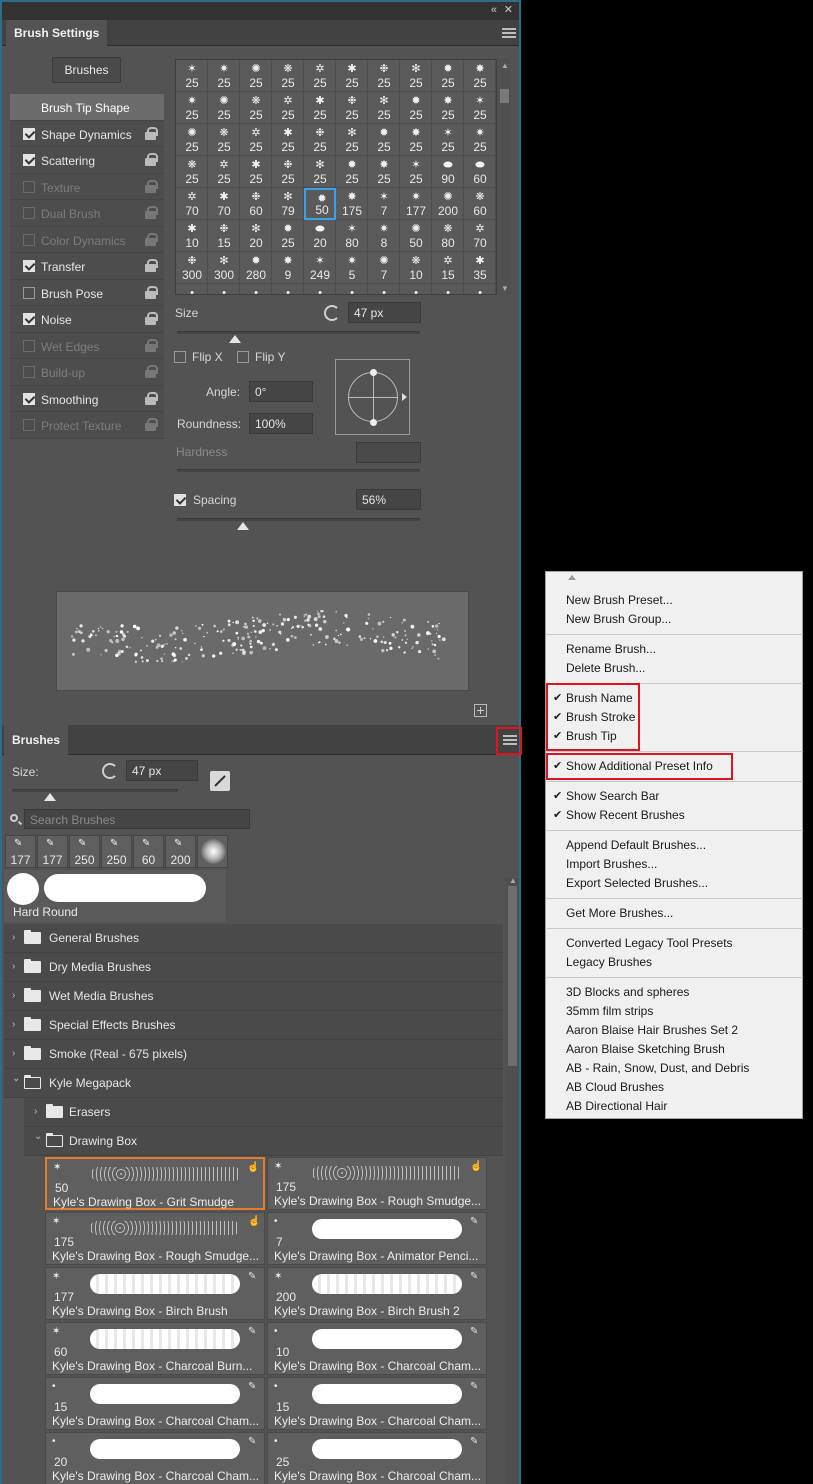 Image resolution: width=813 pixels, height=1484 pixels. What do you see at coordinates (192, 140) in the screenshot?
I see `brush-tip: ✺ 25` at bounding box center [192, 140].